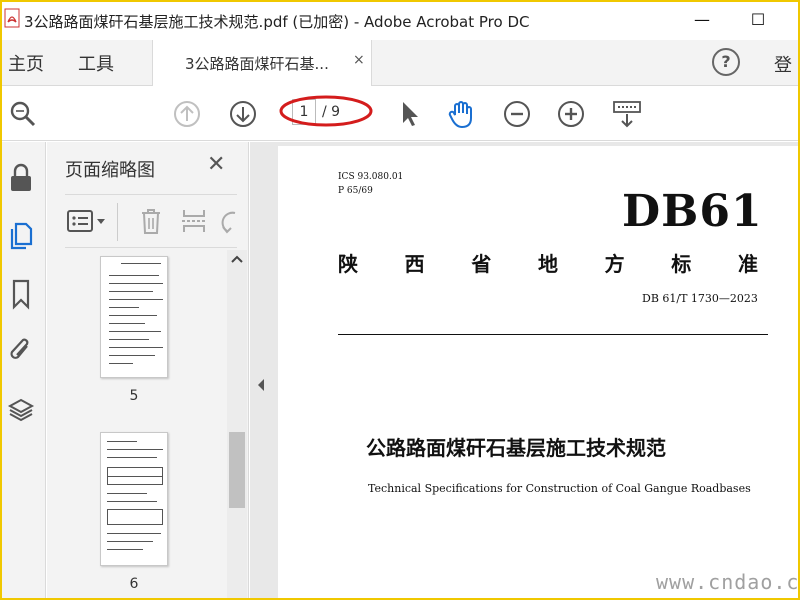  I want to click on acrobat-logo-icon, so click(12, 18).